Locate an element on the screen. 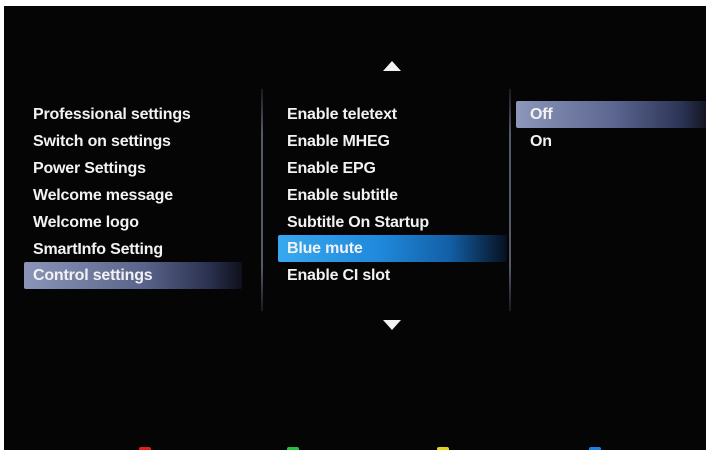 Image resolution: width=710 pixels, height=454 pixels. menu-item-blue-mute: Blue mute is located at coordinates (392, 248).